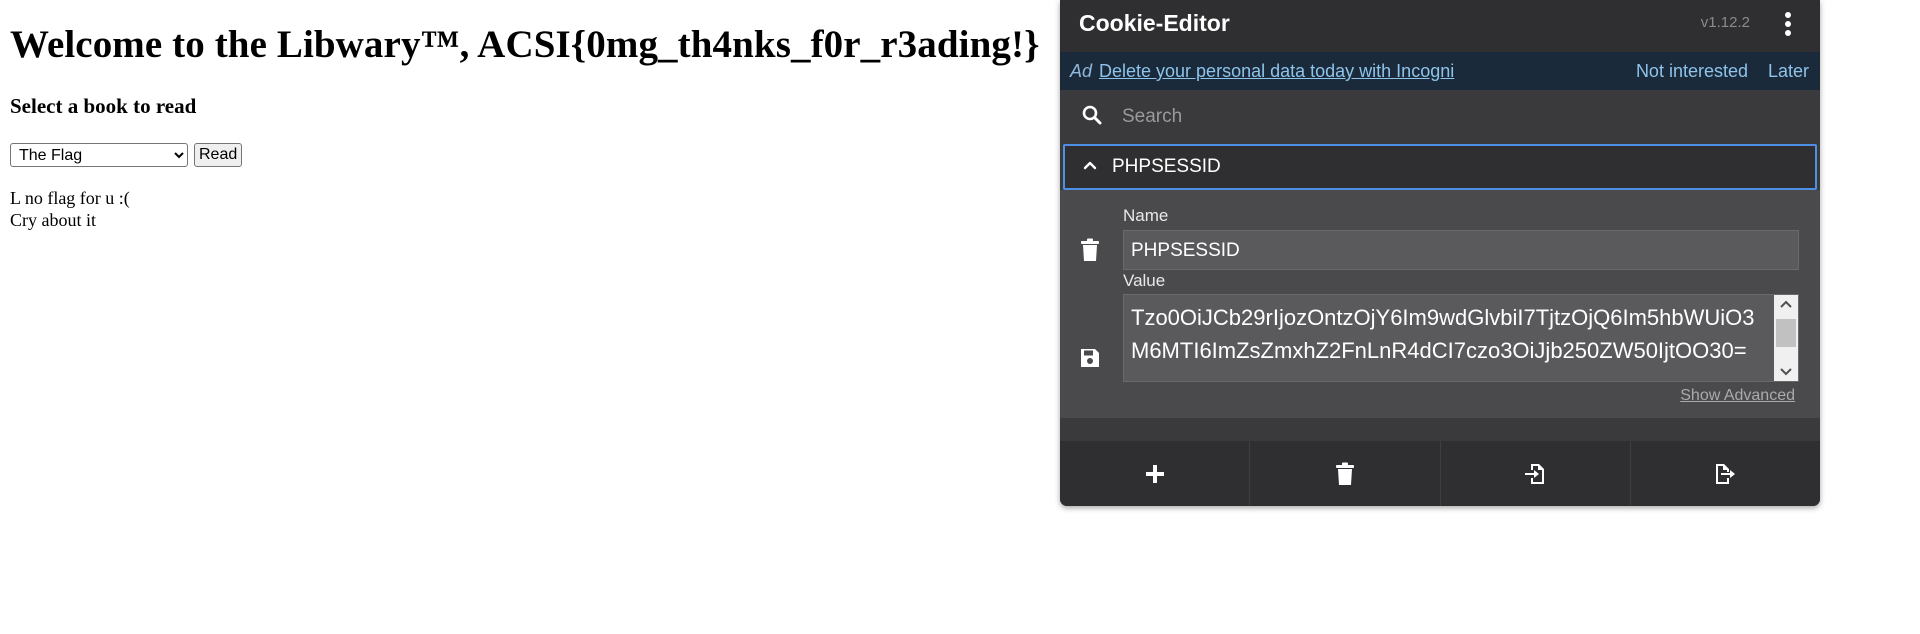 The image size is (1920, 634). I want to click on later-link: Later, so click(1788, 71).